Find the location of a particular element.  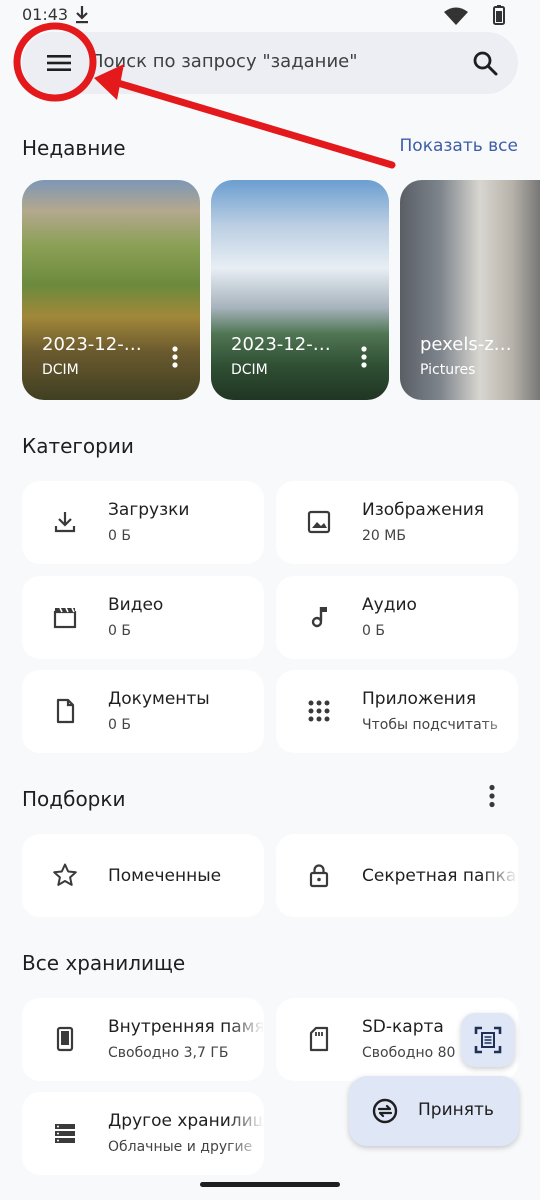

sync-transfer-icon is located at coordinates (385, 1111).